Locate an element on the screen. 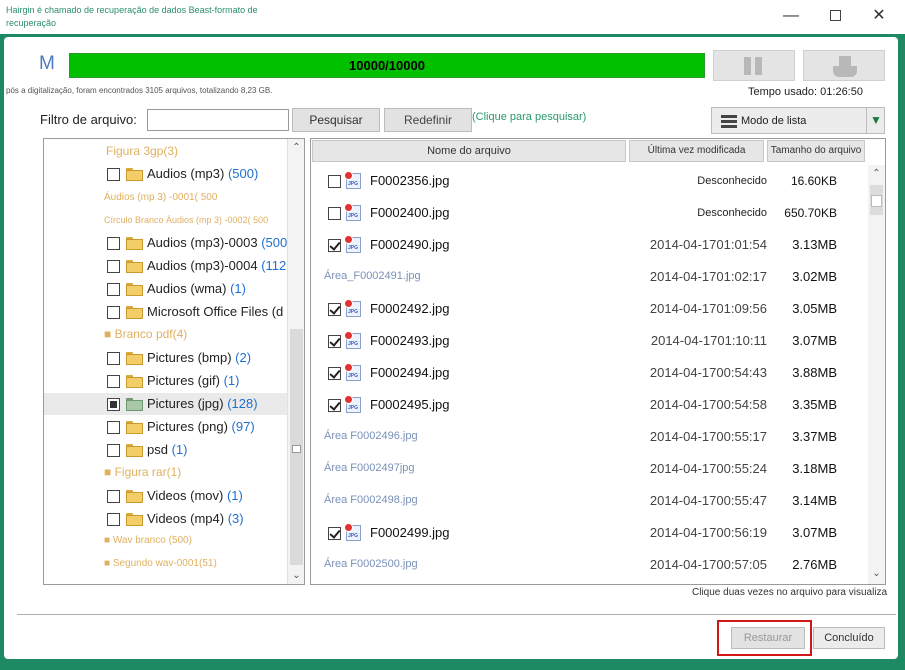  tree-item-label: Pictures (jpg) is located at coordinates (185, 403).